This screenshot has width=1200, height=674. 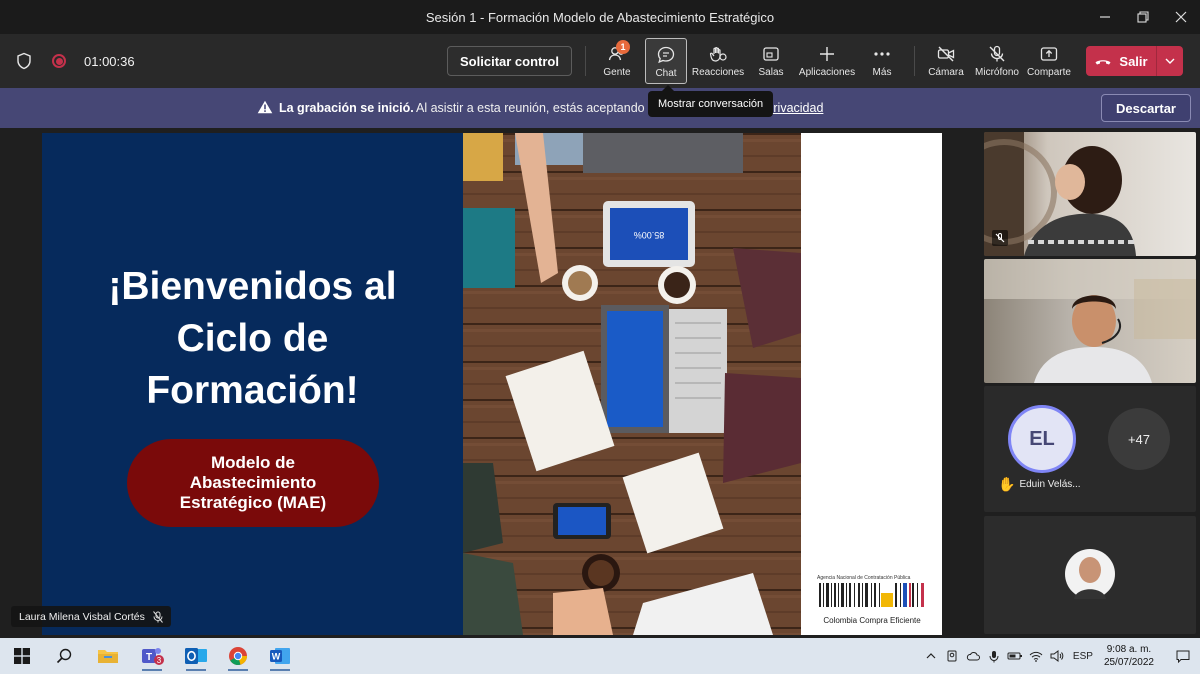 I want to click on word-taskbar-button: W, so click(x=280, y=656).